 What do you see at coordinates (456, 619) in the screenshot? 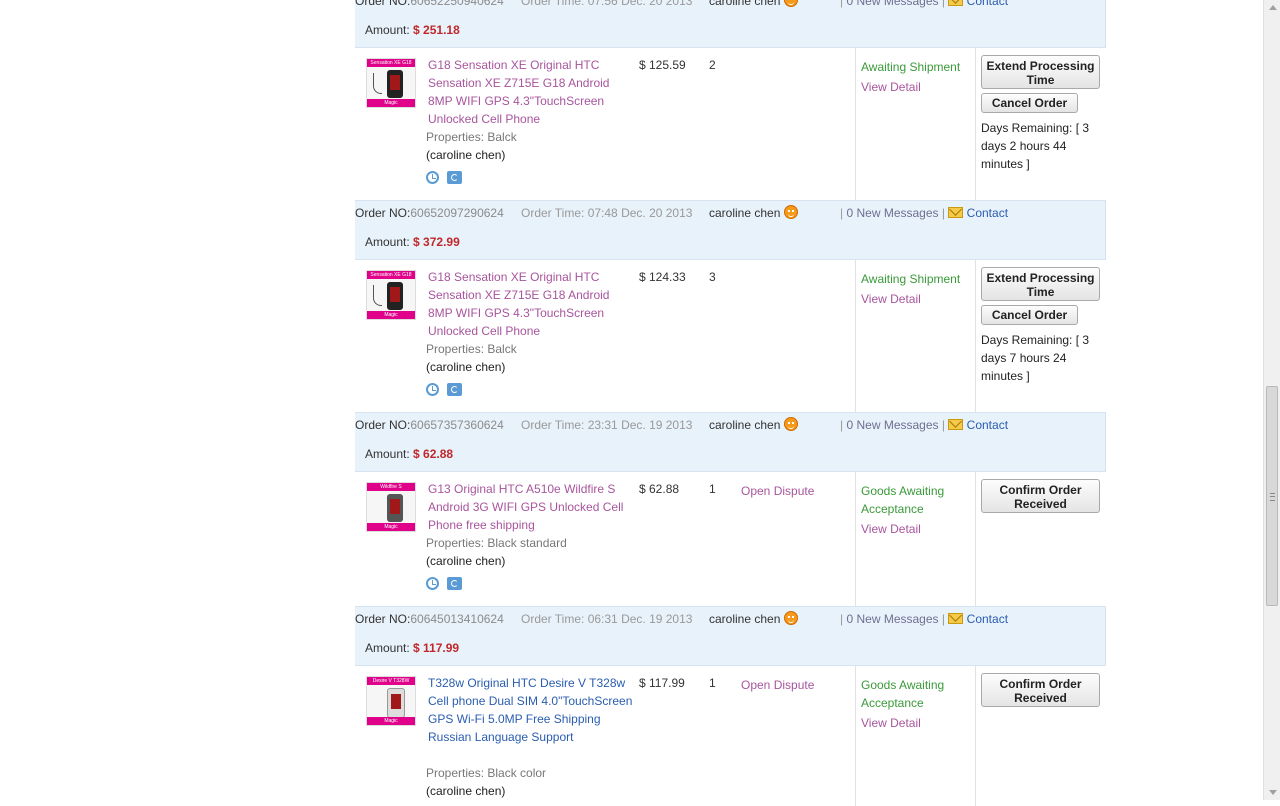
I see `order-number-link: 60645013410624` at bounding box center [456, 619].